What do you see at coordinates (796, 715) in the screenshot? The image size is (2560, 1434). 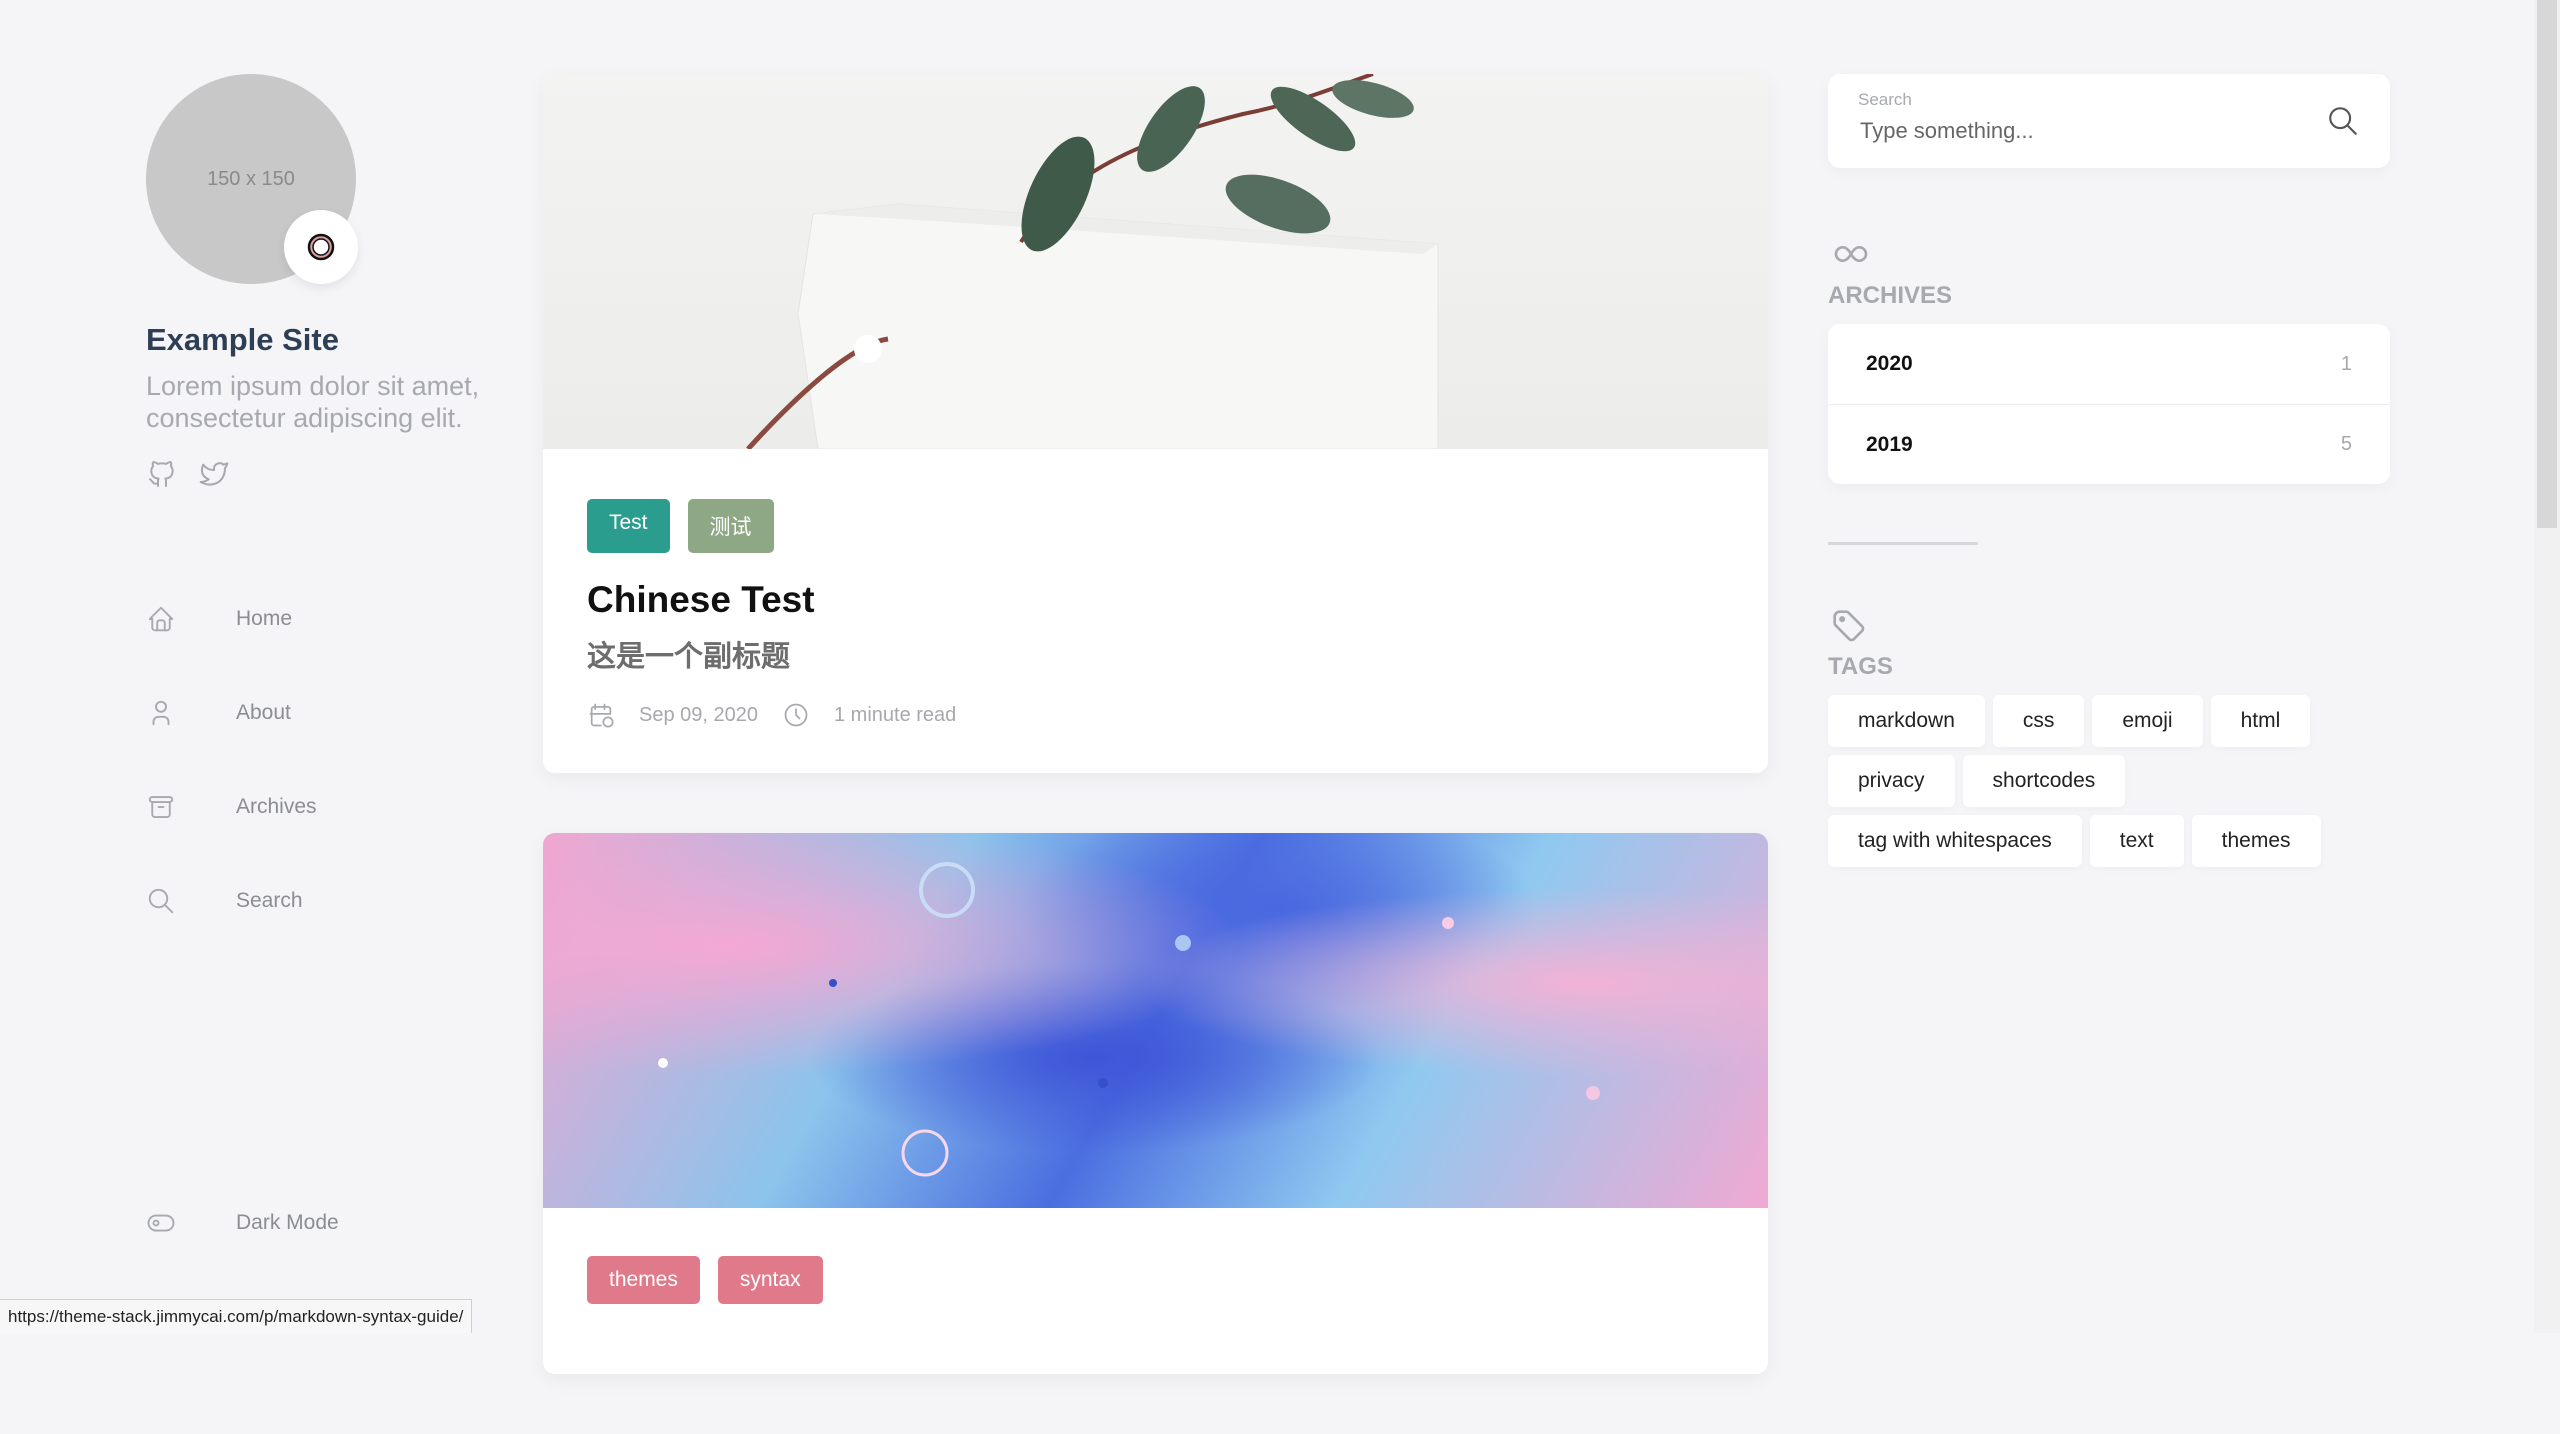 I see `clock-icon` at bounding box center [796, 715].